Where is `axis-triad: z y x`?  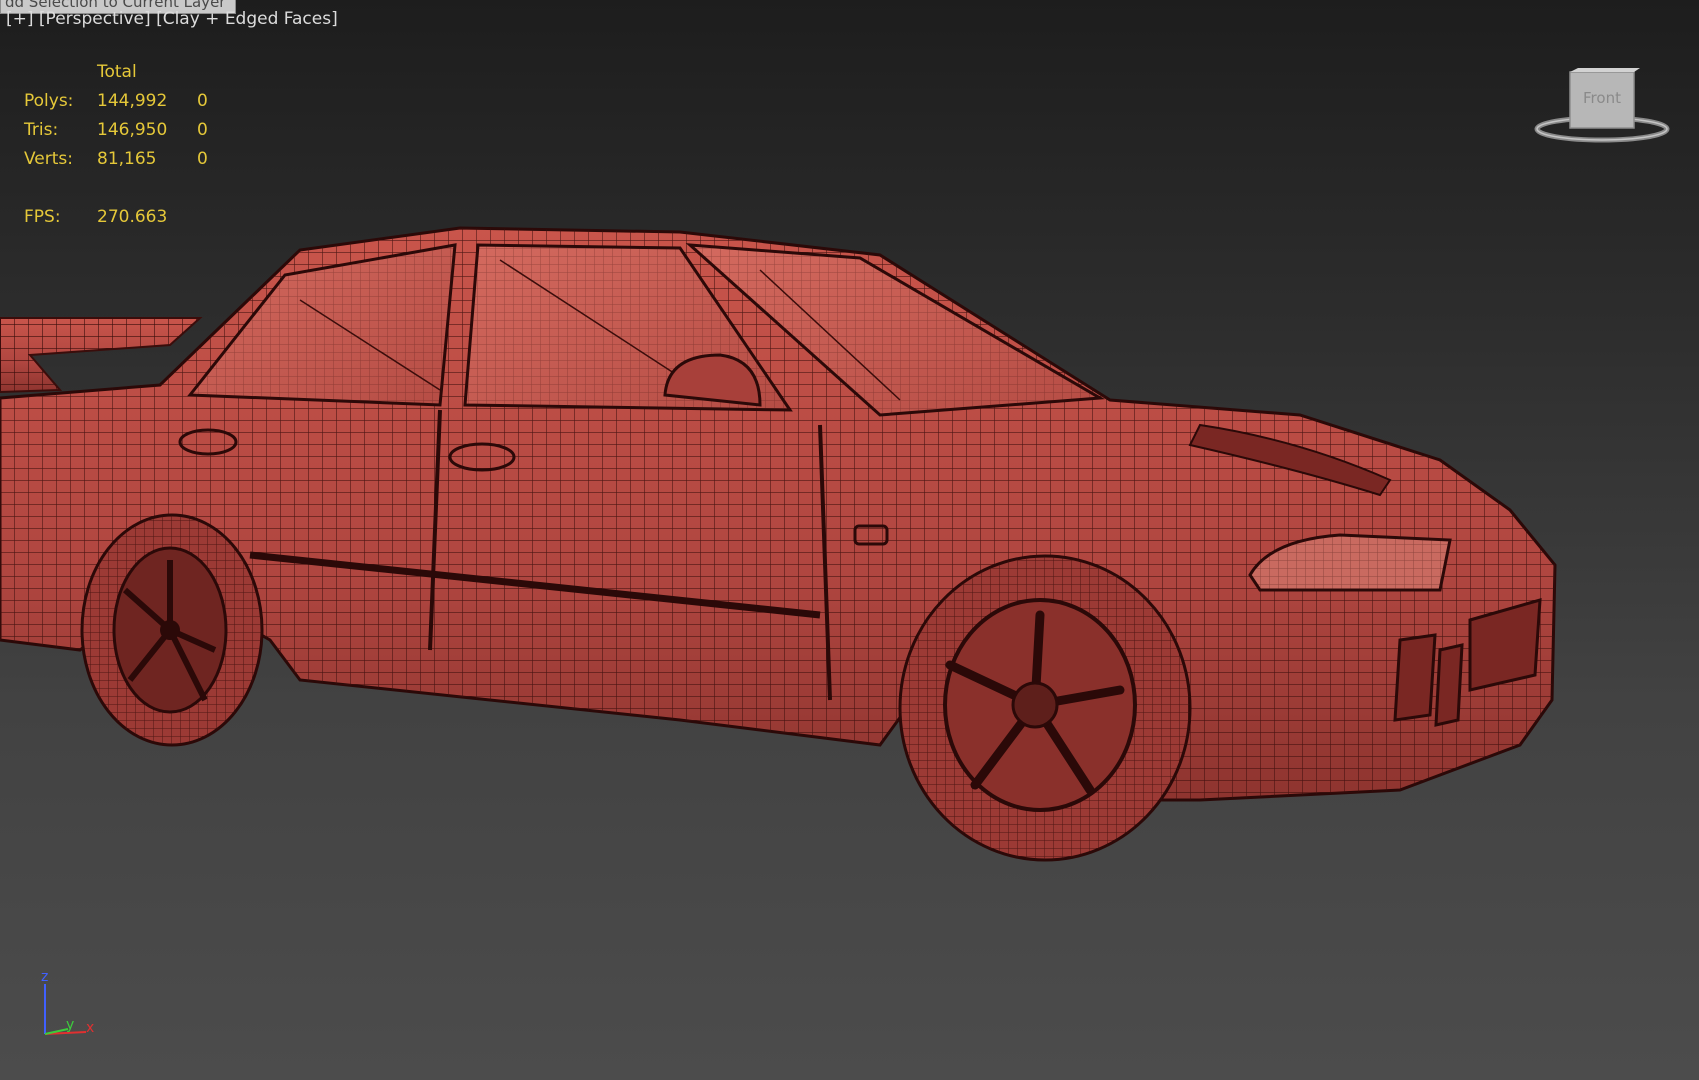
axis-triad: z y x is located at coordinates (67, 1002).